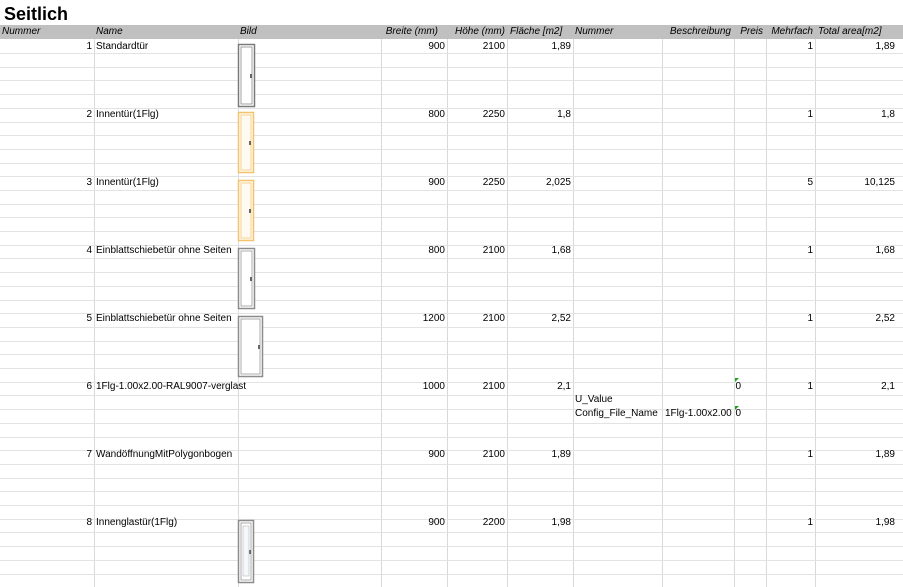 Image resolution: width=903 pixels, height=587 pixels. Describe the element at coordinates (476, 32) in the screenshot. I see `header-hoehe: Höhe (mm)` at that location.